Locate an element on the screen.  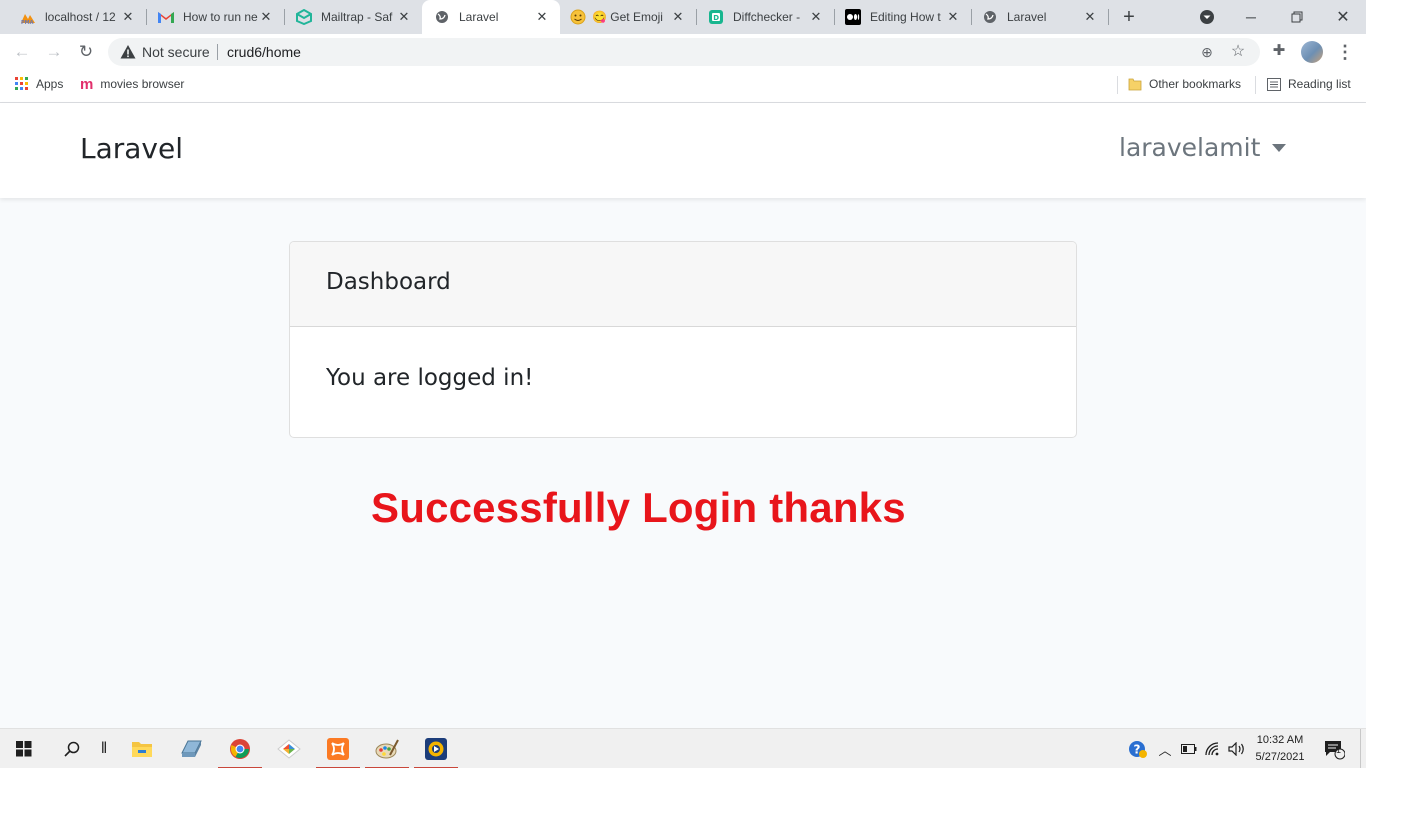
notification-icon is located at coordinates (1335, 750).